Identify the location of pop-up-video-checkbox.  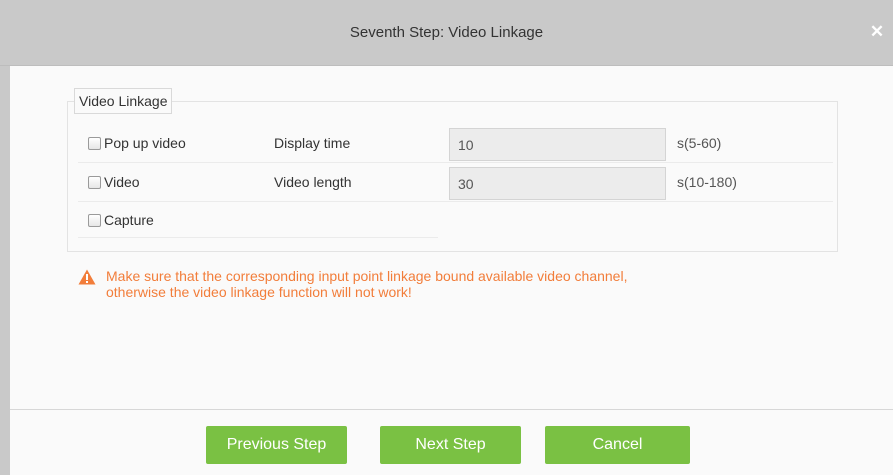
(94, 143).